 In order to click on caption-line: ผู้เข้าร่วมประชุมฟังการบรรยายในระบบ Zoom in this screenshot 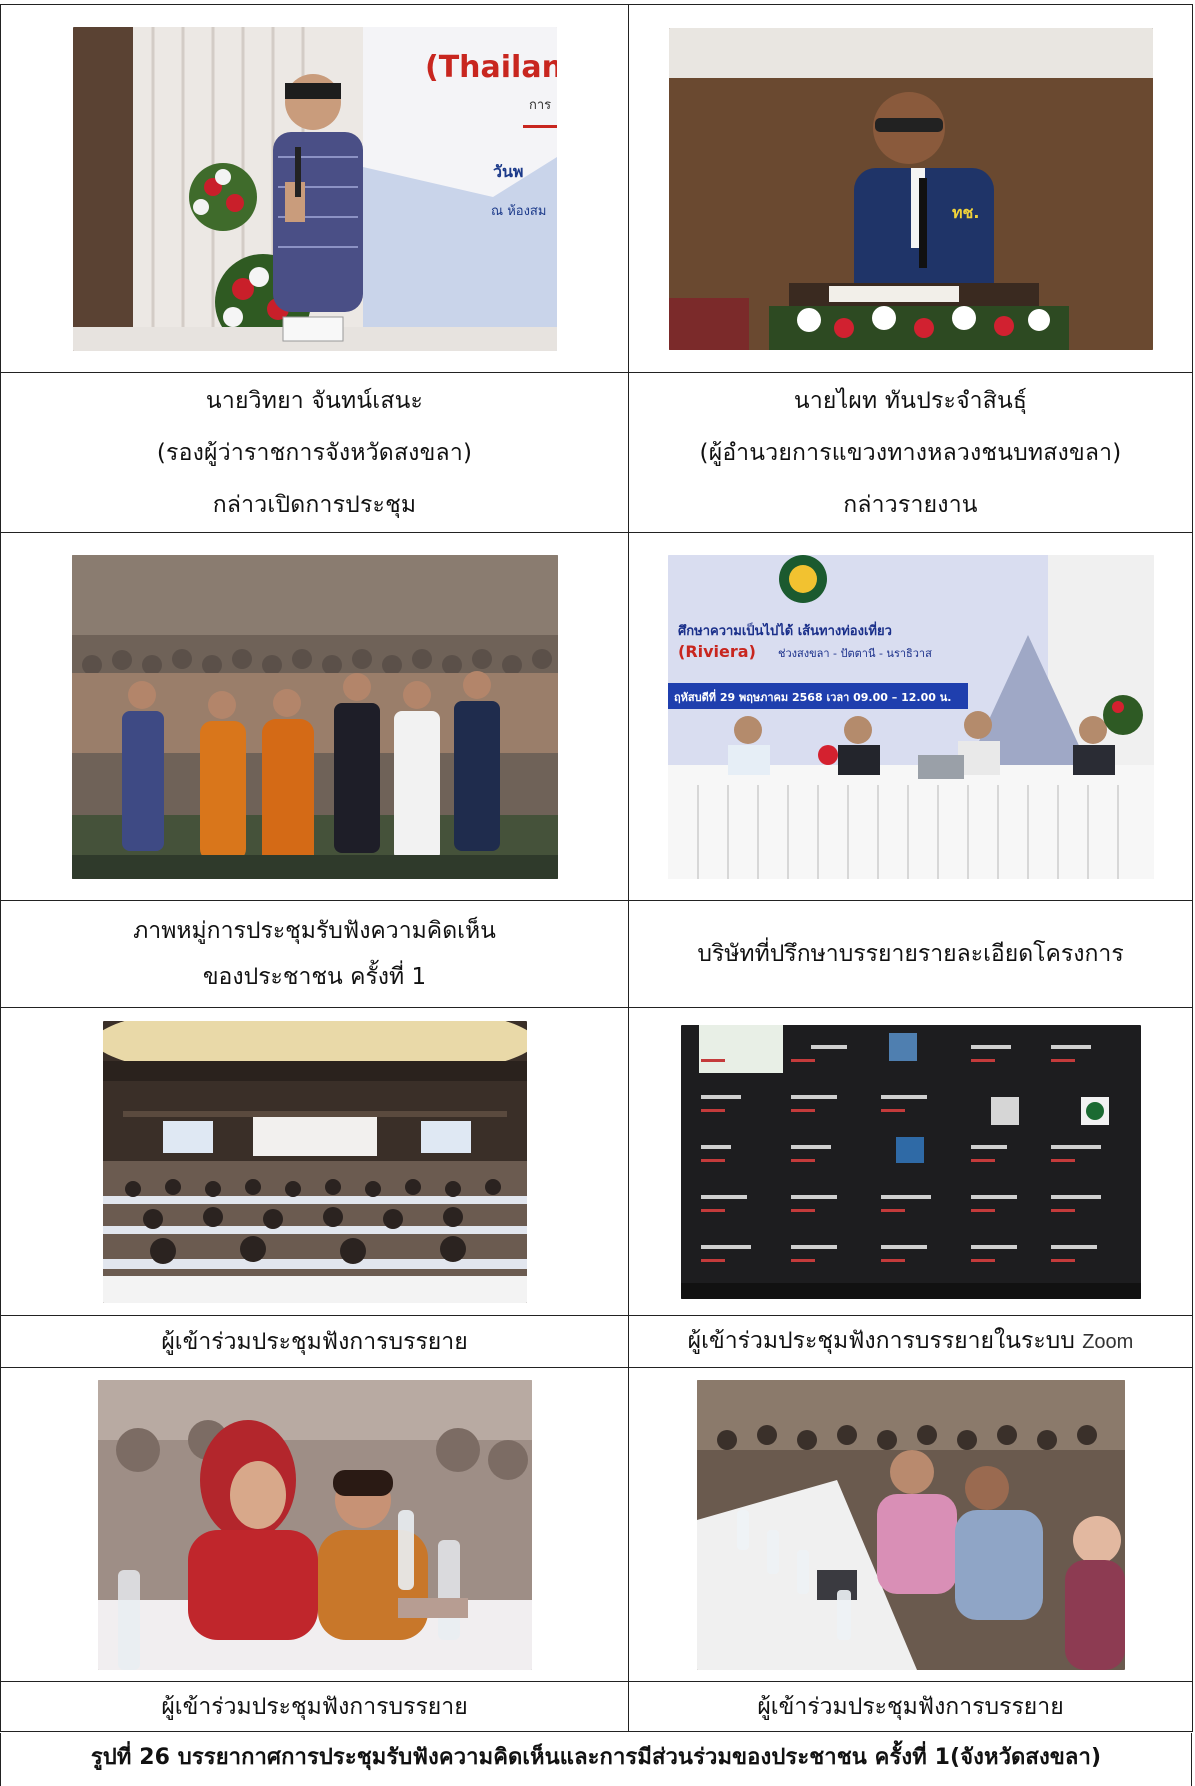, I will do `click(910, 1341)`.